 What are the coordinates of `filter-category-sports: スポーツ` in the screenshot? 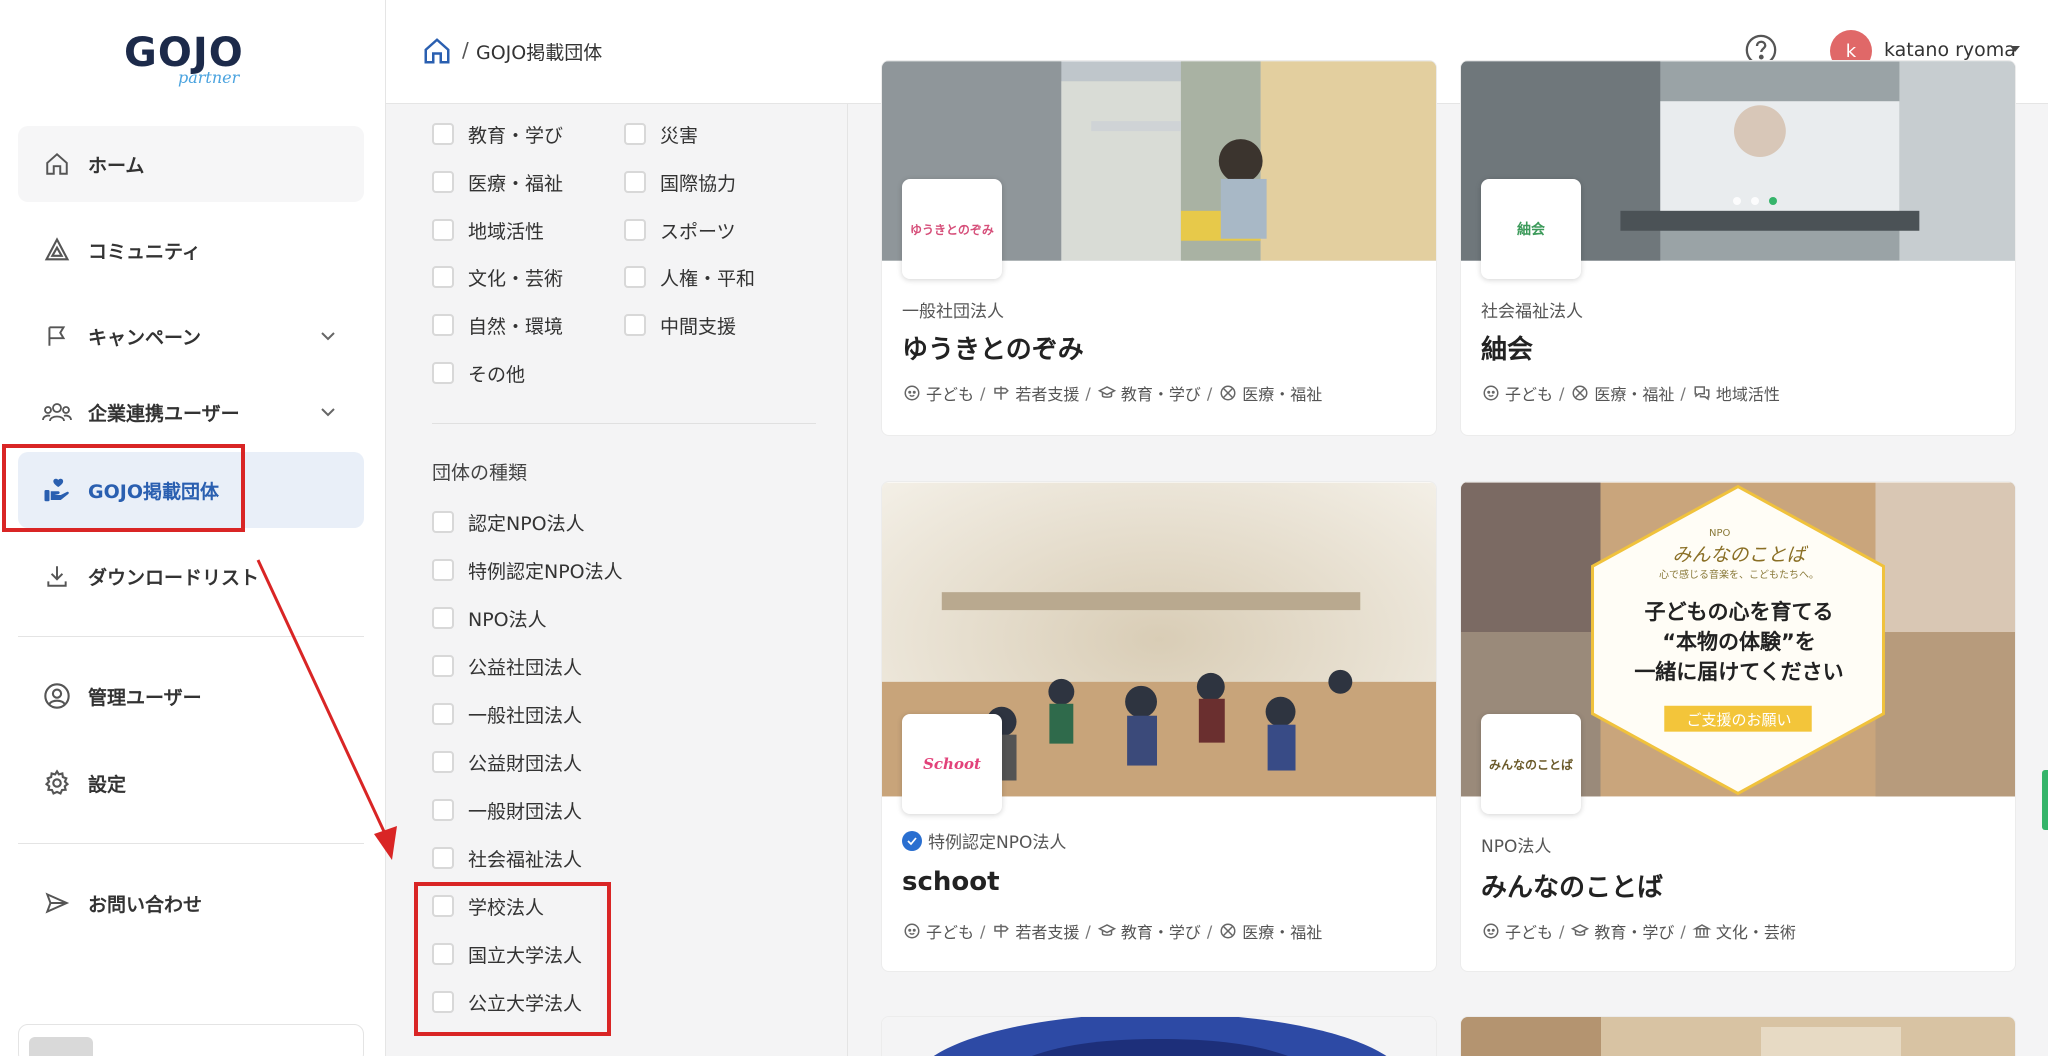 It's located at (680, 230).